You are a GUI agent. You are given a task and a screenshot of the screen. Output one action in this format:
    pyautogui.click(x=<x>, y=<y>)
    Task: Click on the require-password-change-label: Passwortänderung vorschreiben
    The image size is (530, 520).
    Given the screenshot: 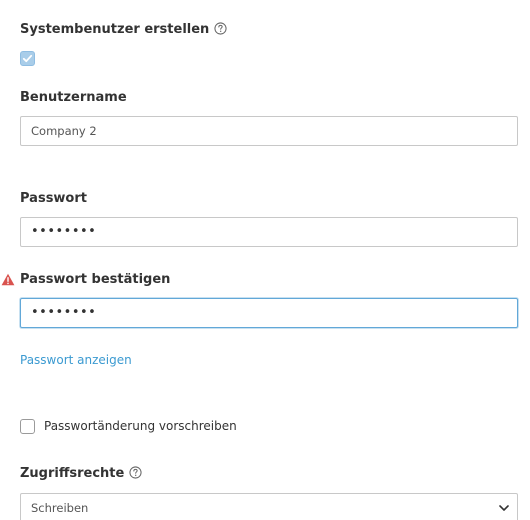 What is the action you would take?
    pyautogui.click(x=140, y=426)
    